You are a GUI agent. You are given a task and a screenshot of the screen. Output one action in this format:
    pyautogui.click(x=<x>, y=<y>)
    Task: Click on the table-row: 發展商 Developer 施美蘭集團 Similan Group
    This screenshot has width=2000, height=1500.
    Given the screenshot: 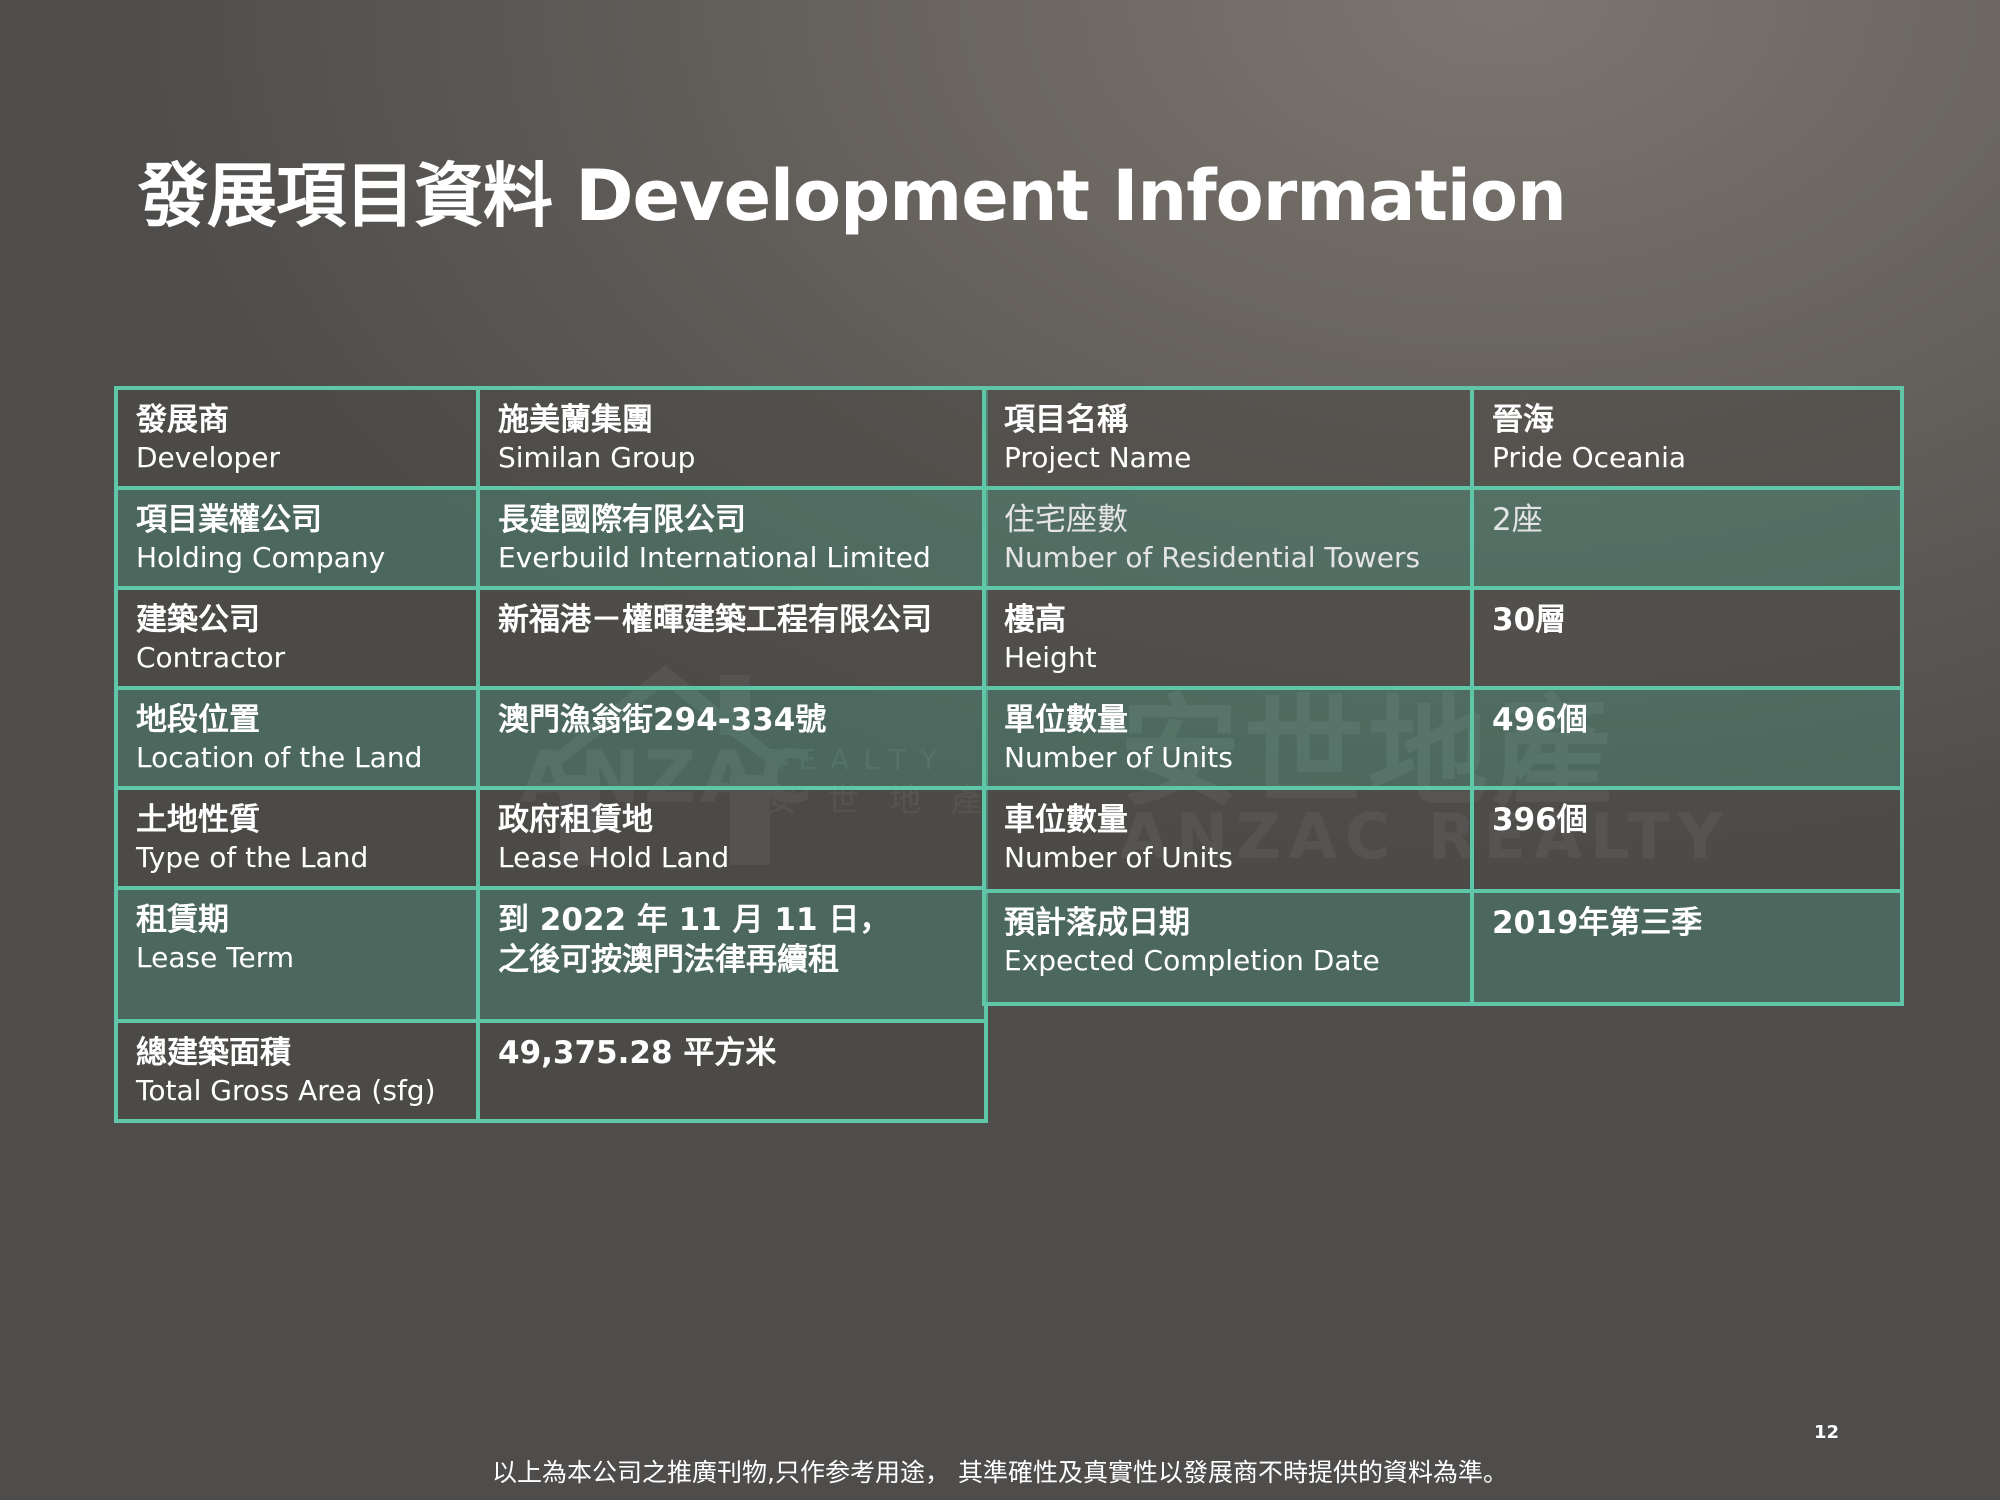 What is the action you would take?
    pyautogui.click(x=551, y=438)
    